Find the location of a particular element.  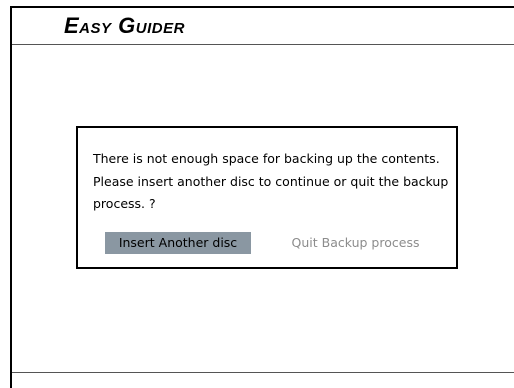

header-divider is located at coordinates (263, 44).